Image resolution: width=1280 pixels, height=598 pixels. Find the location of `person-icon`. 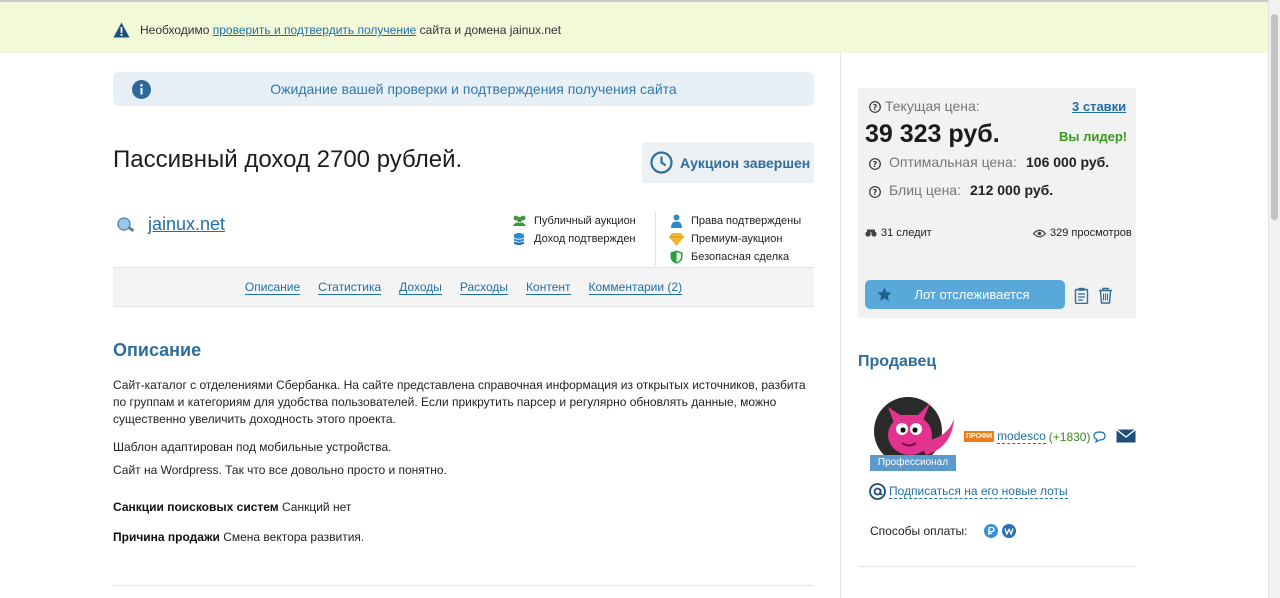

person-icon is located at coordinates (676, 221).